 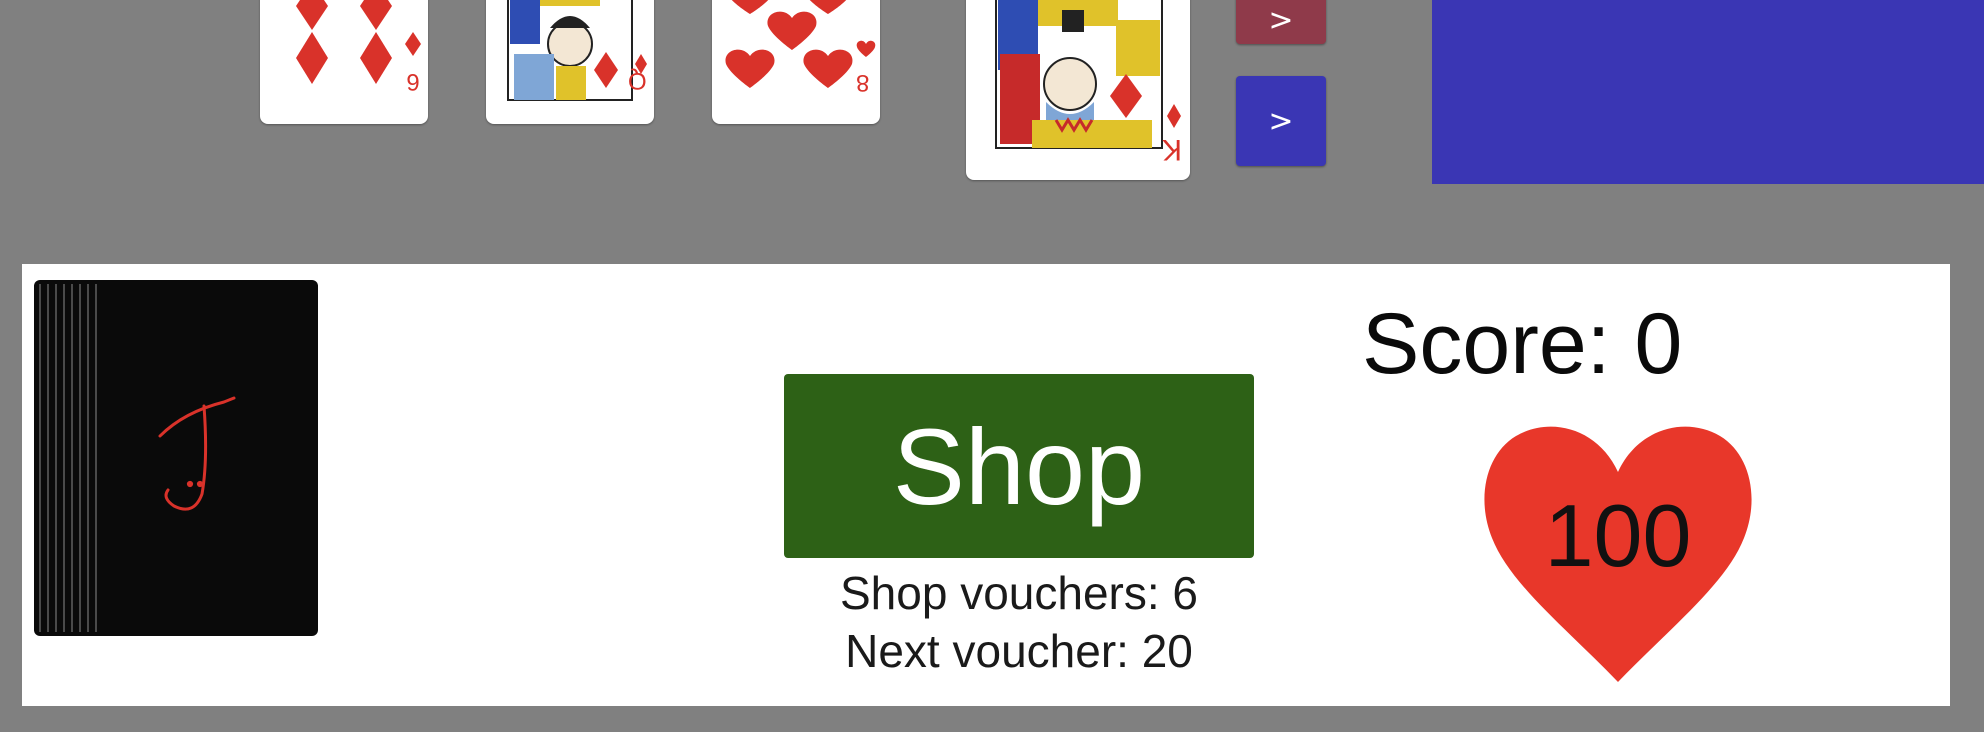 What do you see at coordinates (1618, 535) in the screenshot?
I see `health-value: 100` at bounding box center [1618, 535].